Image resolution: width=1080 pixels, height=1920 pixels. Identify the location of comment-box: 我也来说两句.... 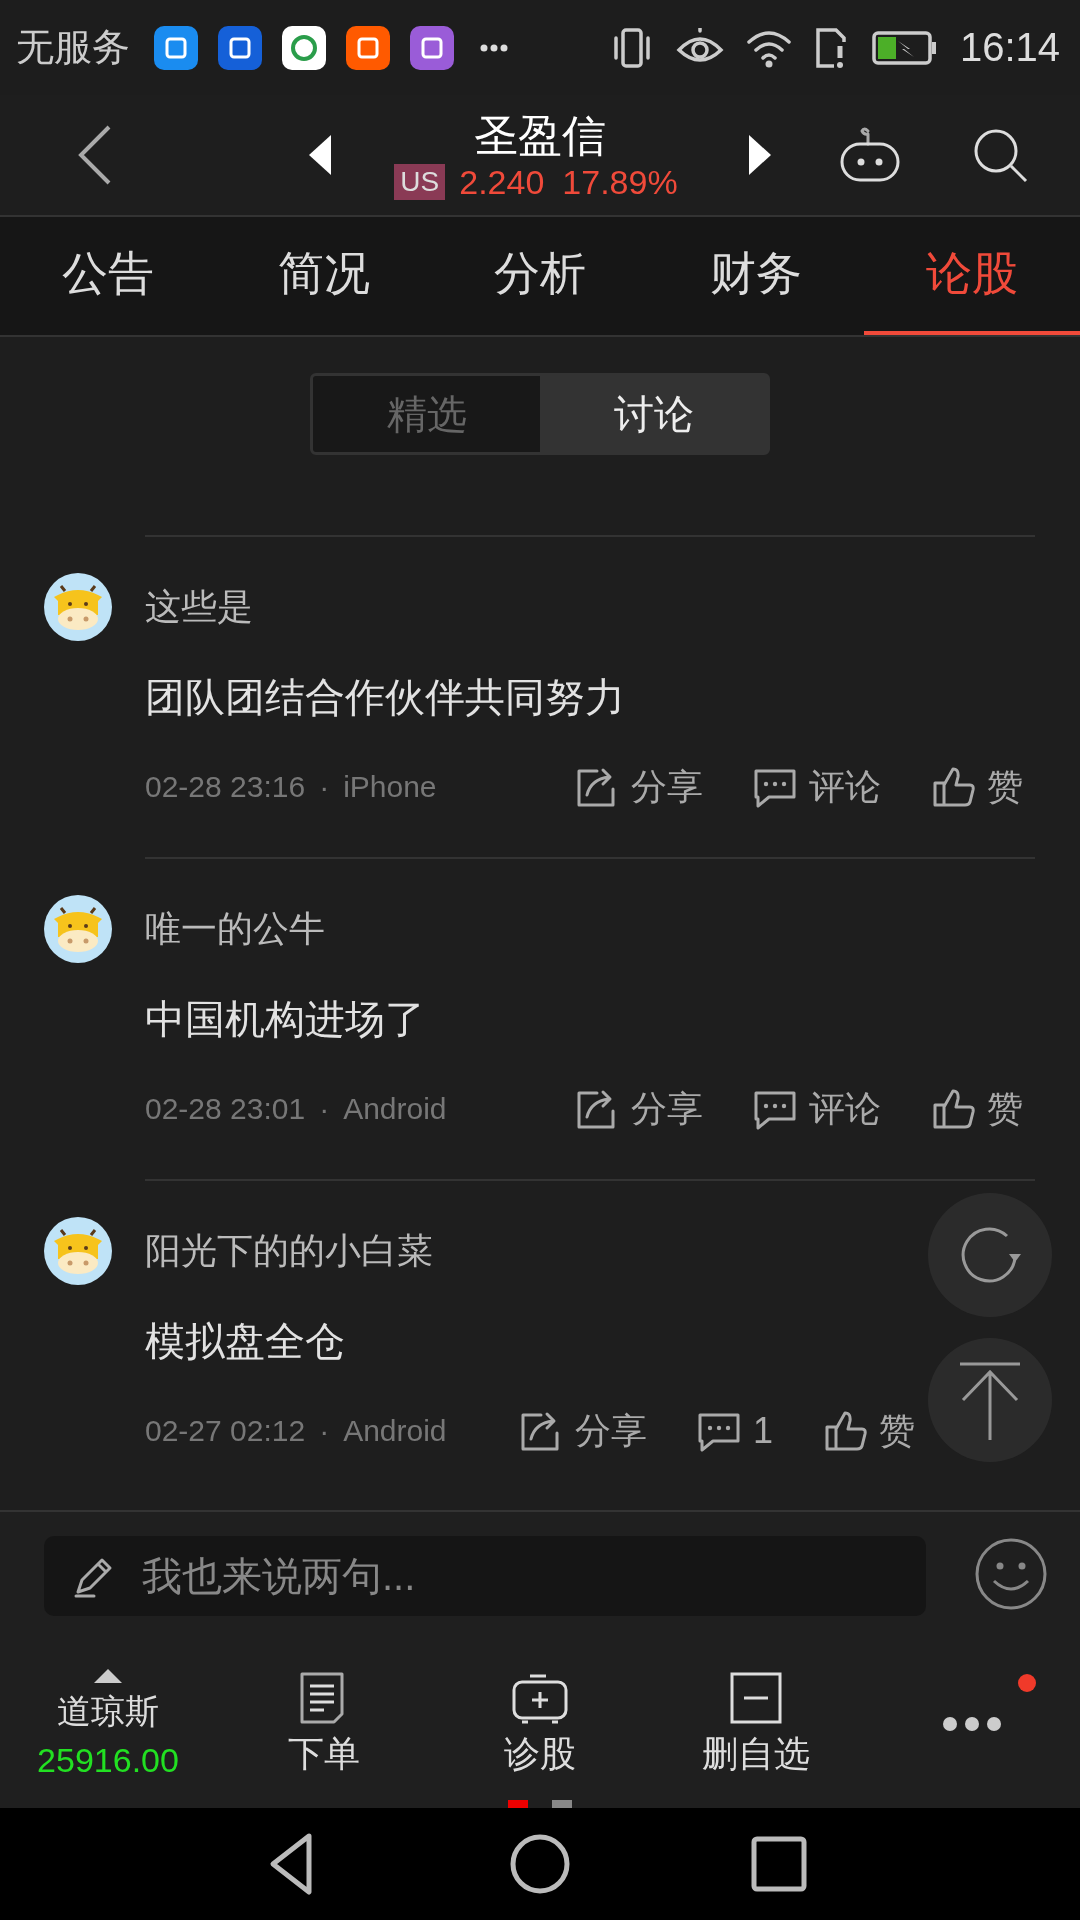
(485, 1576).